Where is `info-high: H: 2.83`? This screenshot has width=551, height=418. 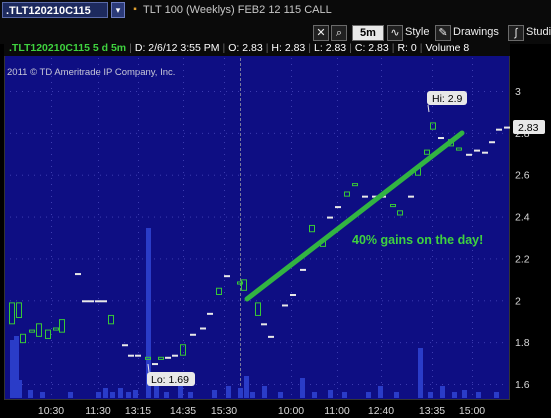
info-high: H: 2.83 is located at coordinates (288, 48).